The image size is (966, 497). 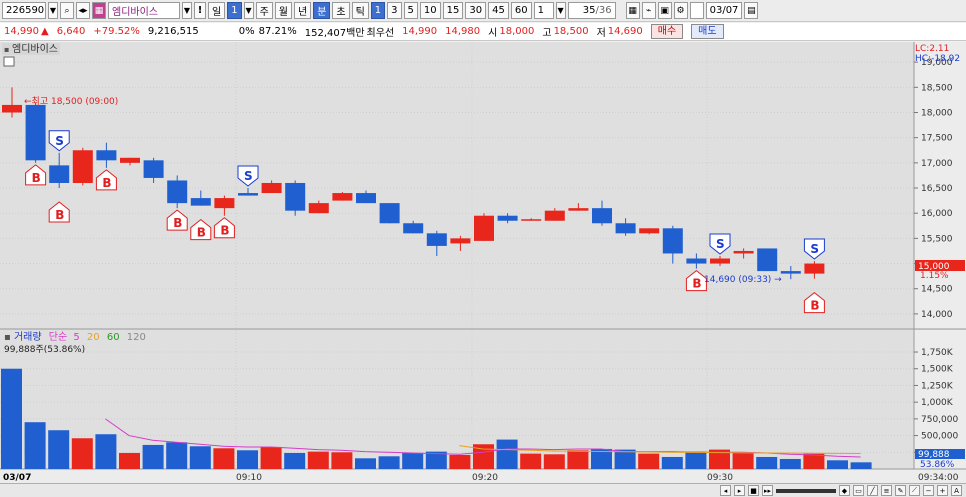 What do you see at coordinates (498, 10) in the screenshot?
I see `minute-45: 45` at bounding box center [498, 10].